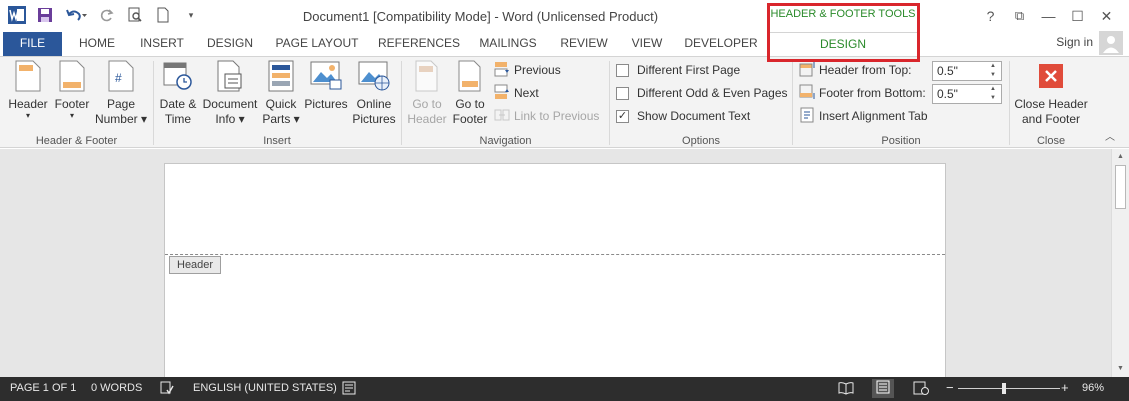  What do you see at coordinates (1004, 388) in the screenshot?
I see `zoom-slider-thumb` at bounding box center [1004, 388].